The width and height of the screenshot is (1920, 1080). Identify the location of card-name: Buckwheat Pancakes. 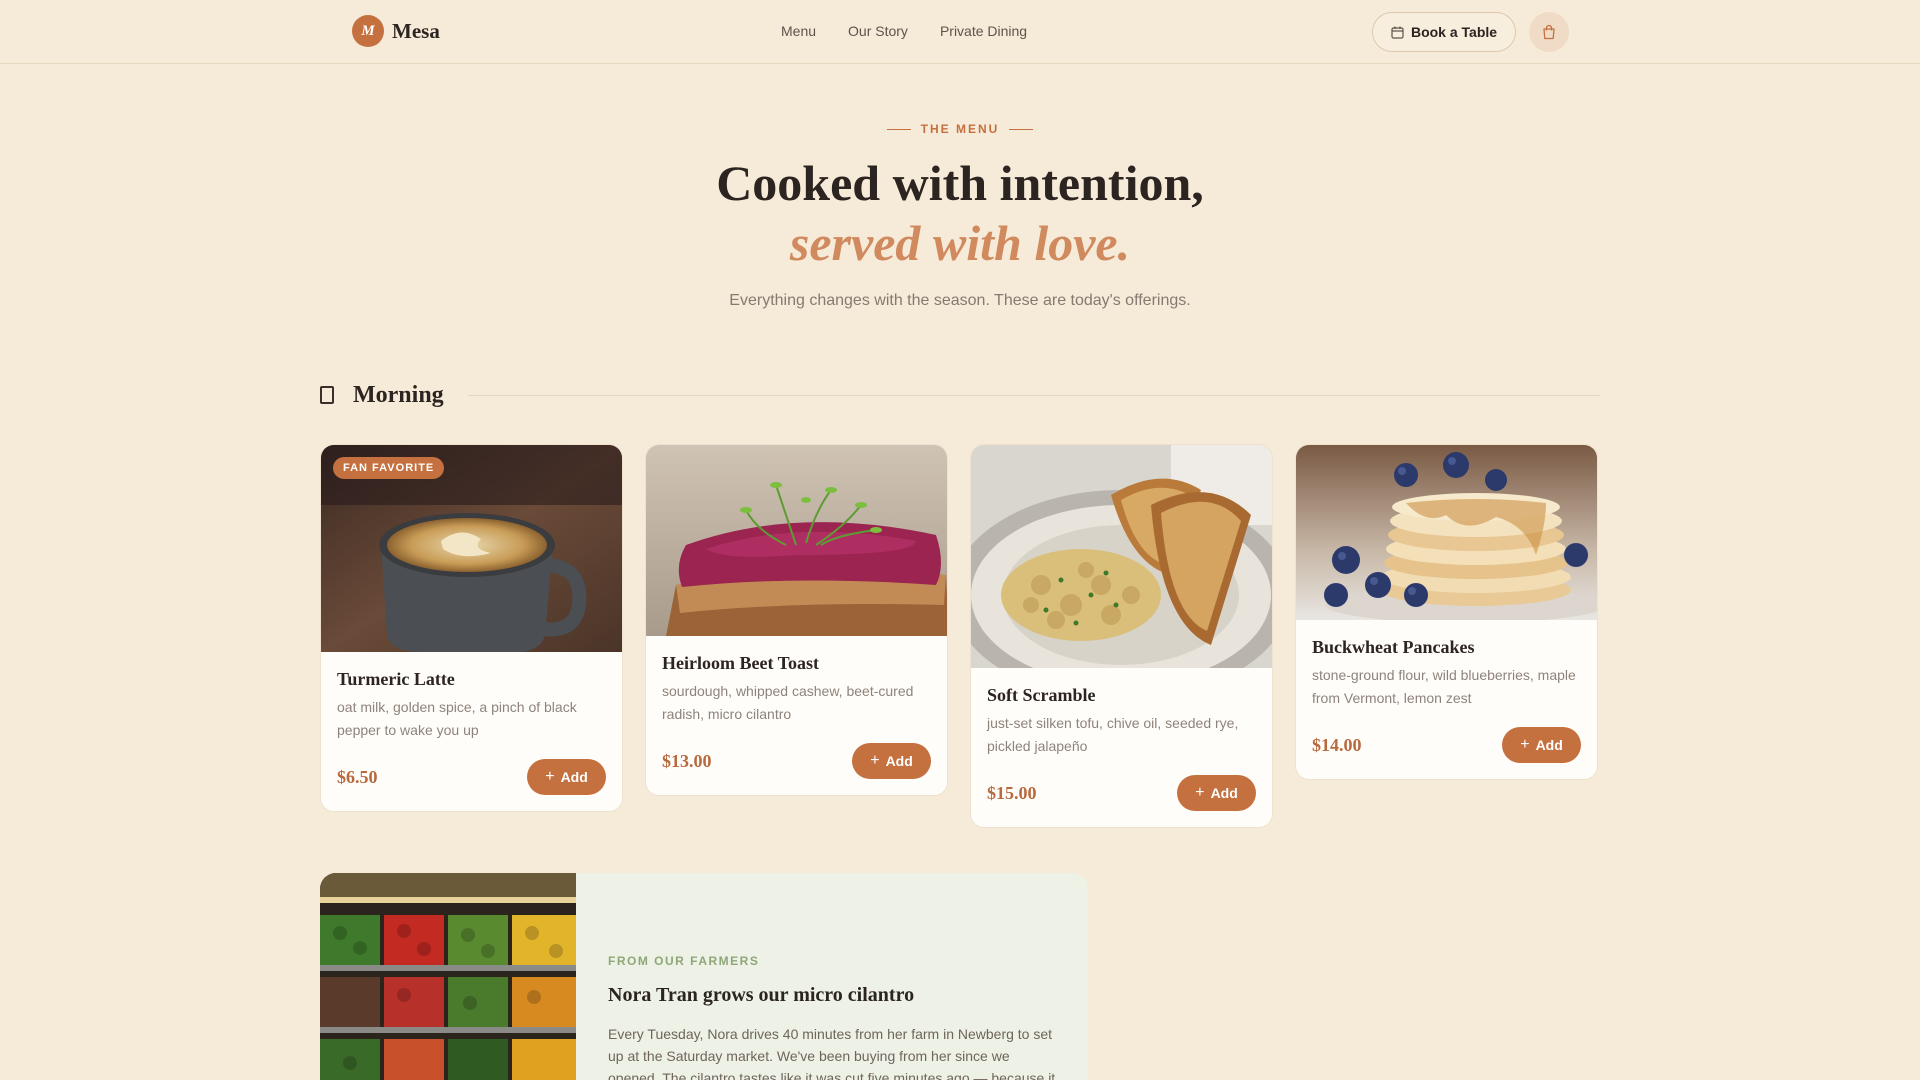
(1393, 647).